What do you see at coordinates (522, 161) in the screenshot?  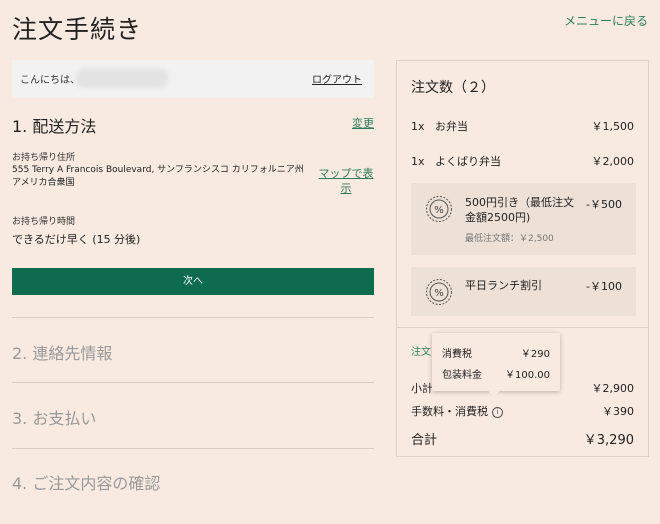 I see `order-item: 1x よくばり弁当 ￥2,000` at bounding box center [522, 161].